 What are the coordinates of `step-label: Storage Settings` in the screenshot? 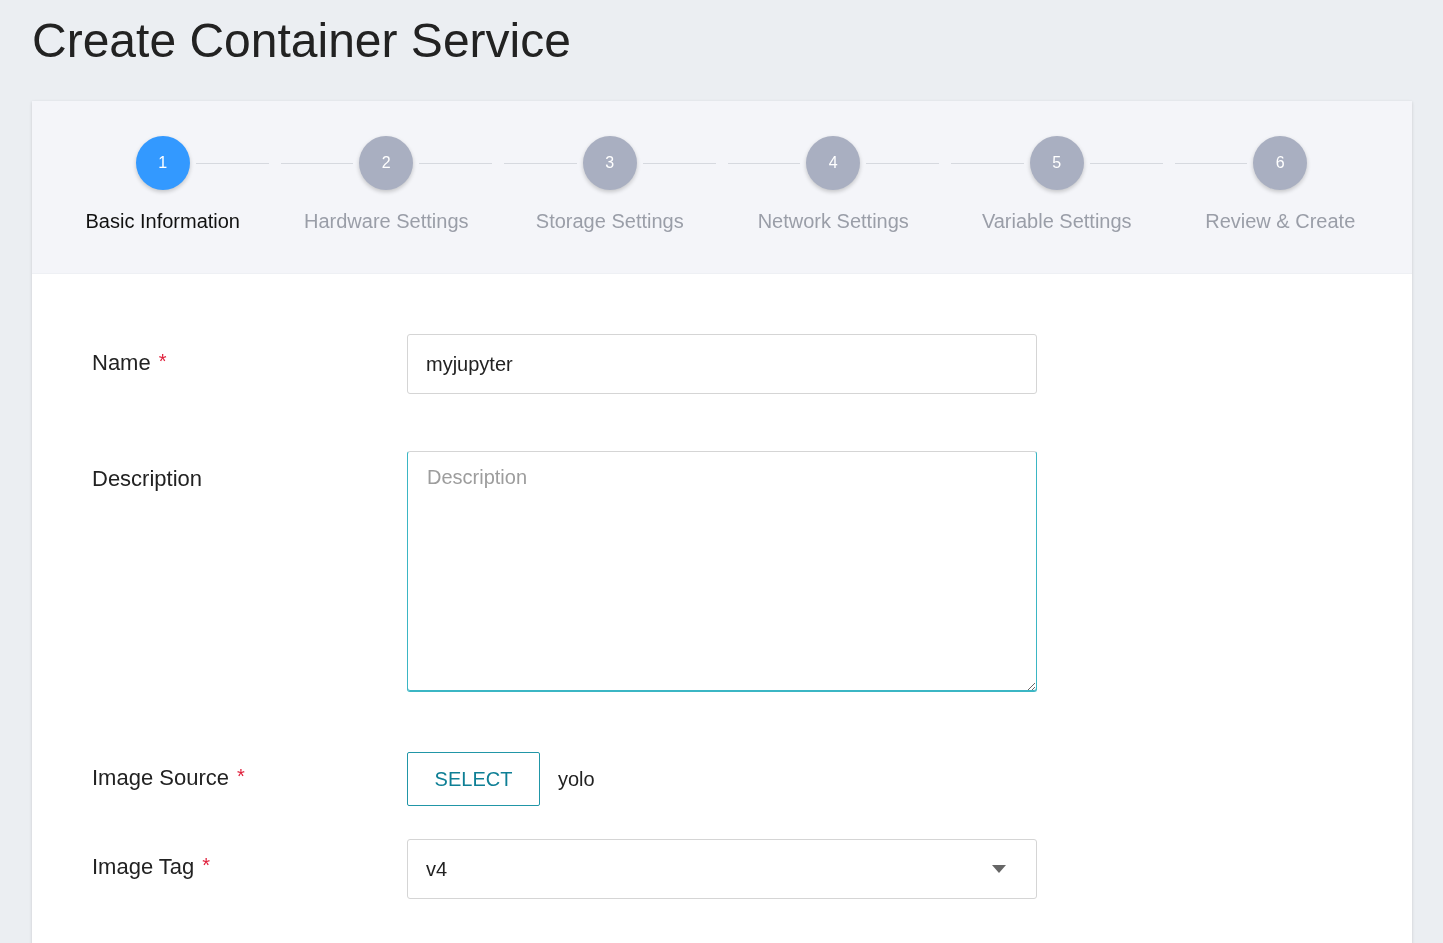 It's located at (609, 221).